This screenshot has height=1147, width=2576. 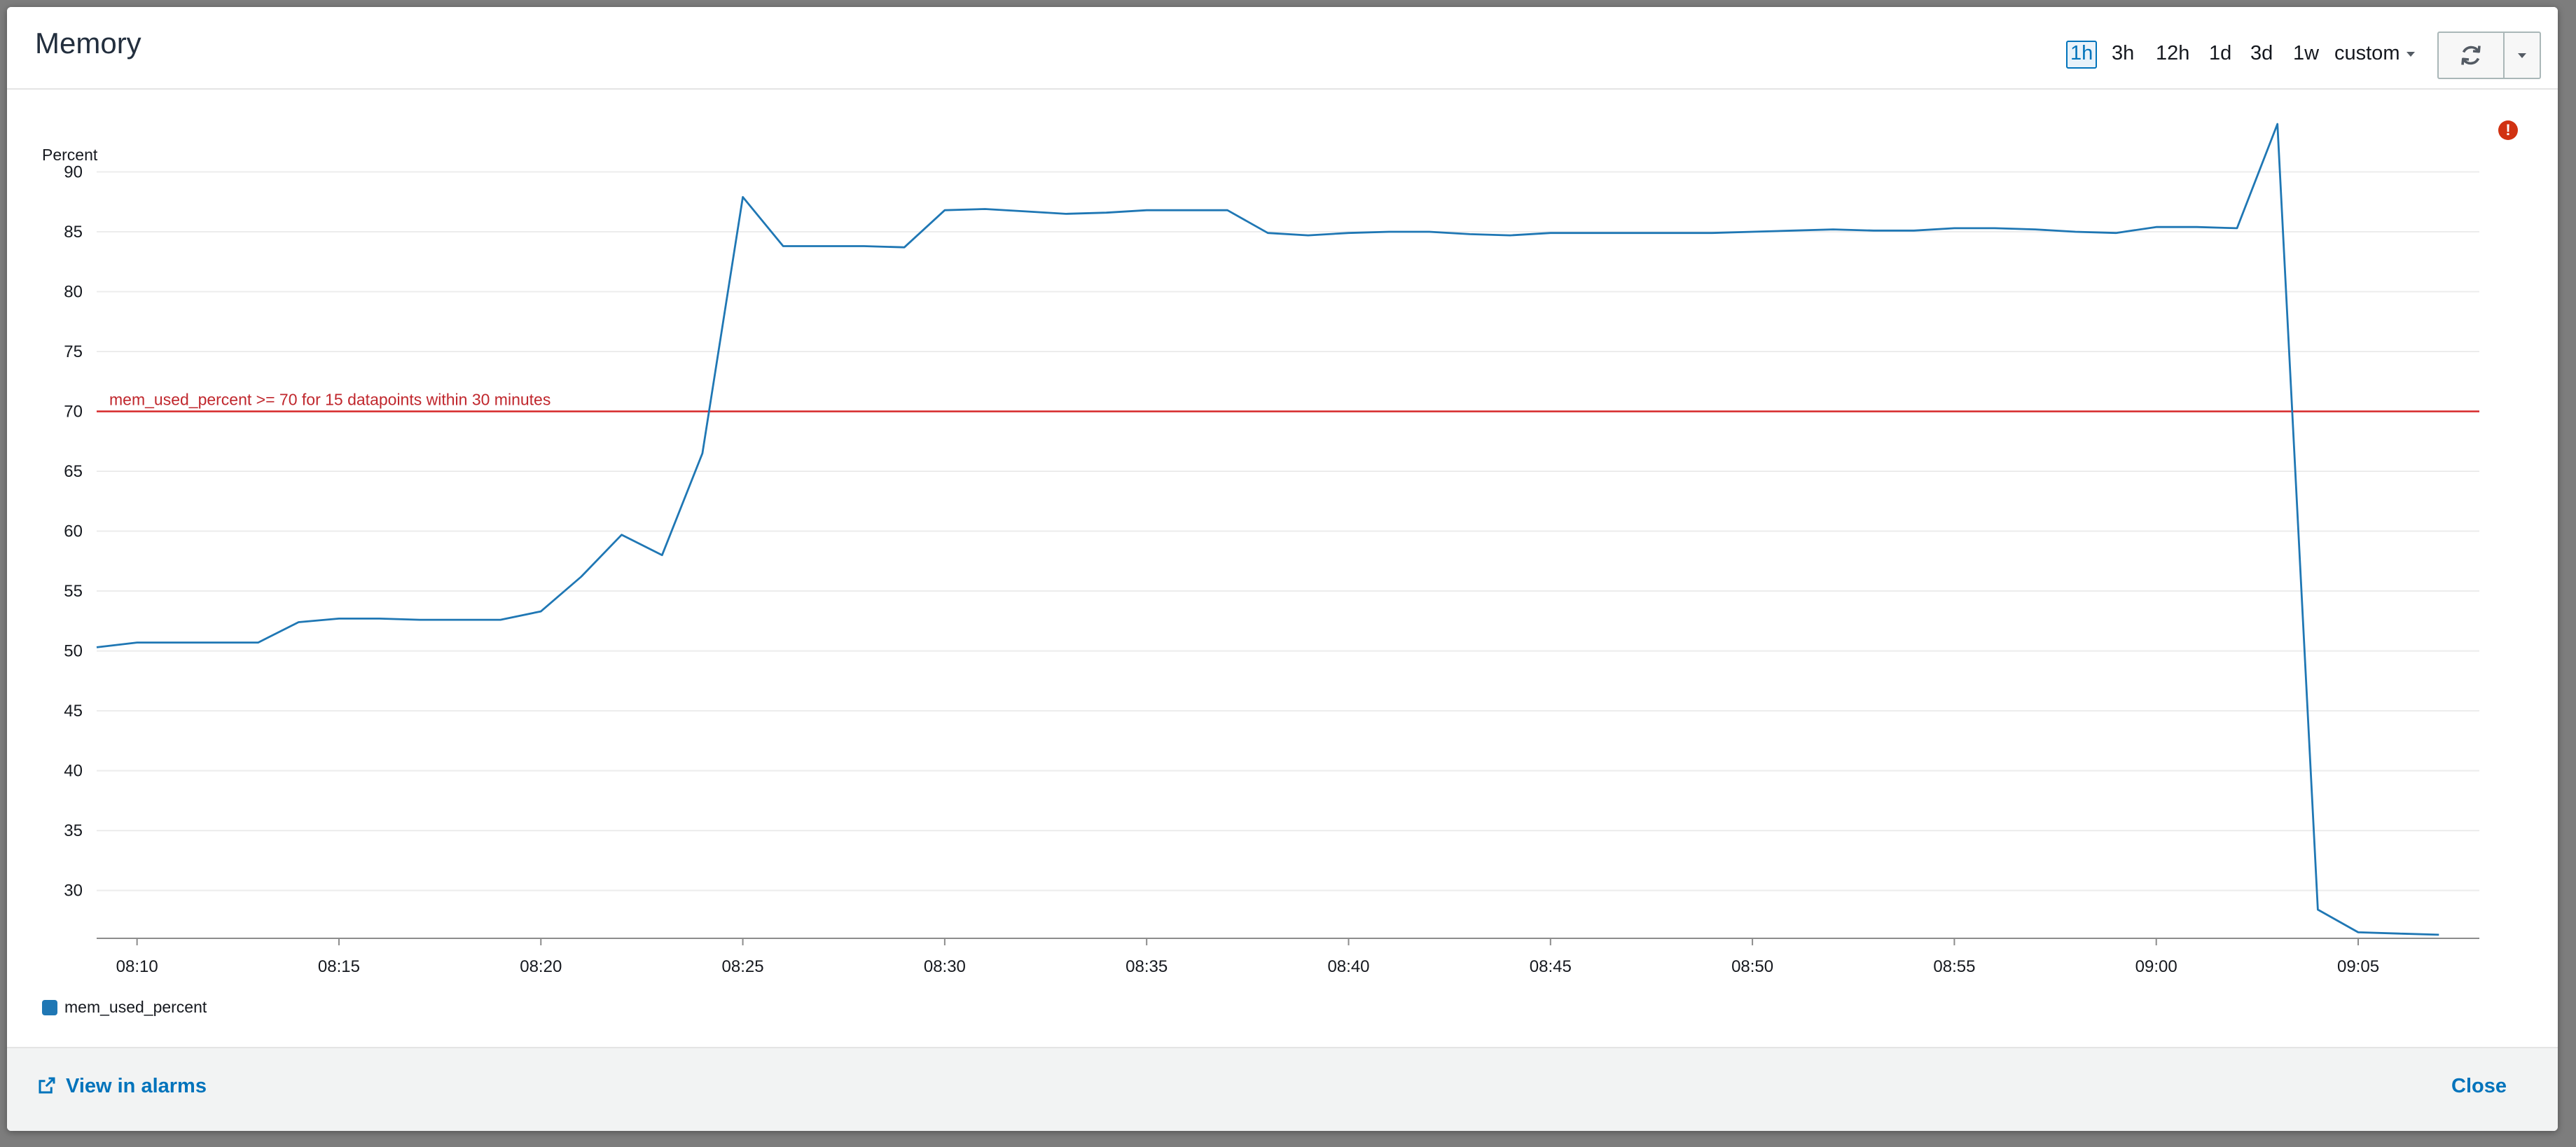 What do you see at coordinates (74, 292) in the screenshot?
I see `y-tick-label: 80` at bounding box center [74, 292].